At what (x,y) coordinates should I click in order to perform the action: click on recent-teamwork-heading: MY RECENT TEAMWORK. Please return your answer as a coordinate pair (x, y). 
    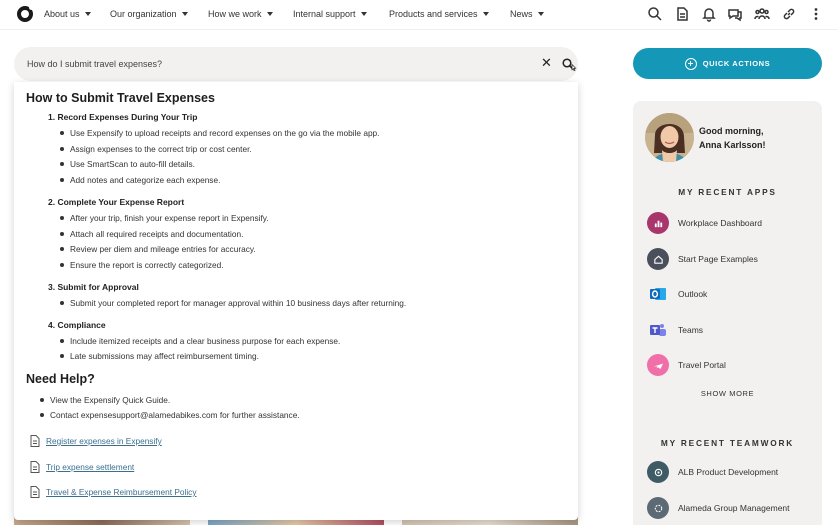
    Looking at the image, I should click on (727, 443).